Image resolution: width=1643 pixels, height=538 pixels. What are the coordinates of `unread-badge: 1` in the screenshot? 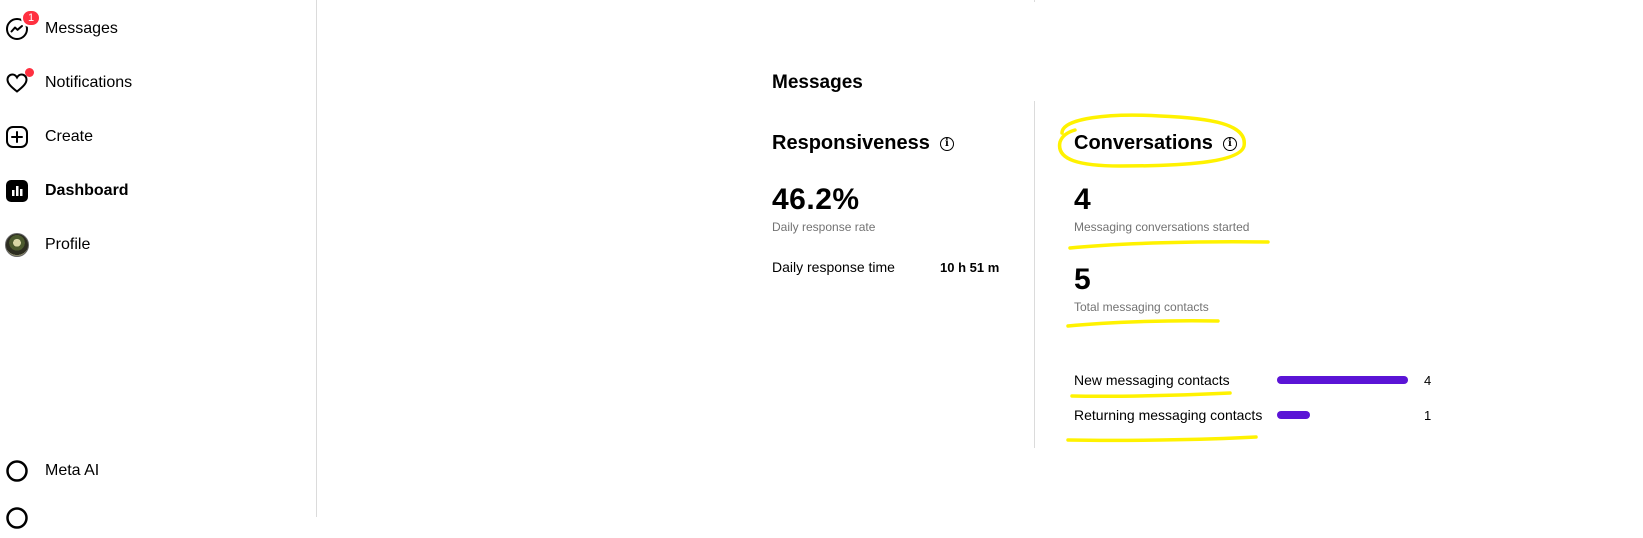 It's located at (31, 18).